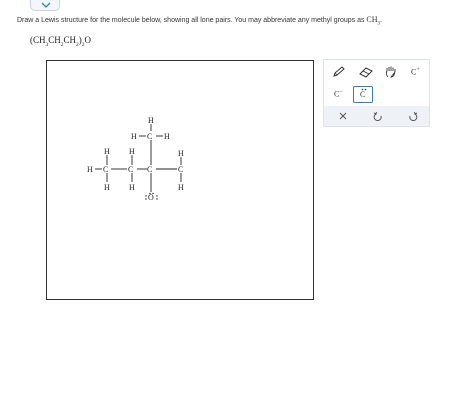 Image resolution: width=474 pixels, height=408 pixels. What do you see at coordinates (376, 72) in the screenshot?
I see `tool-row-primary: C+` at bounding box center [376, 72].